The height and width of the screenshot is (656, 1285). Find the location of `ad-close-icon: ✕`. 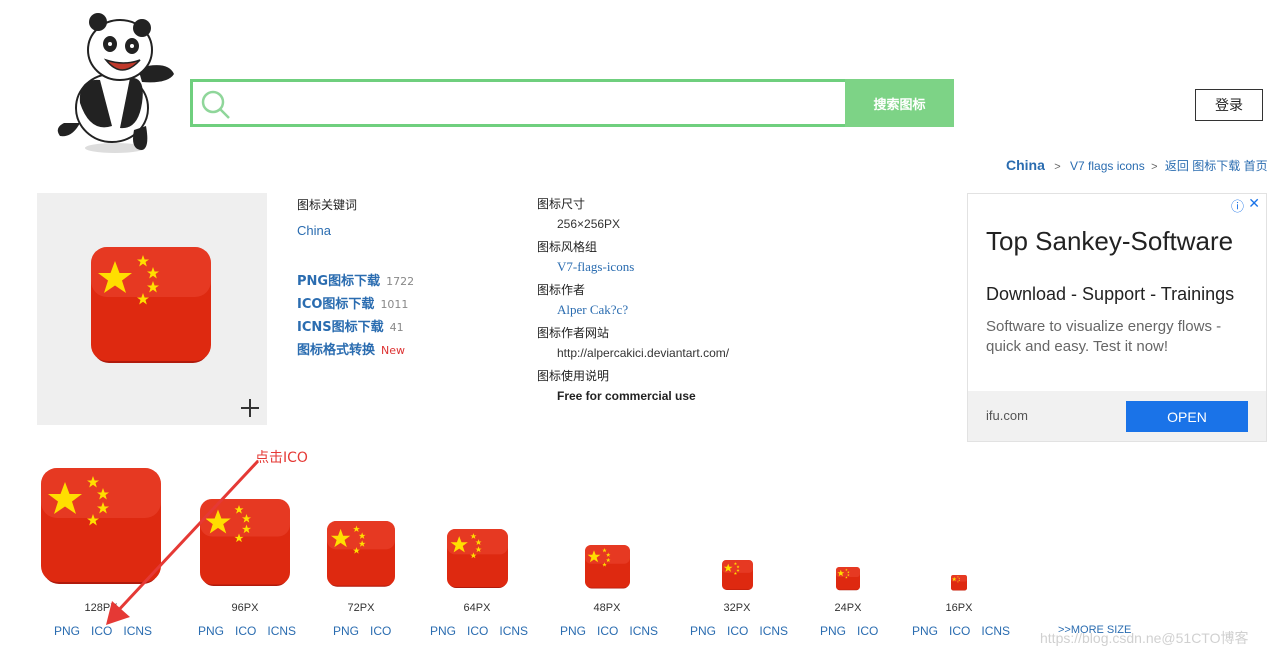

ad-close-icon: ✕ is located at coordinates (1254, 203).